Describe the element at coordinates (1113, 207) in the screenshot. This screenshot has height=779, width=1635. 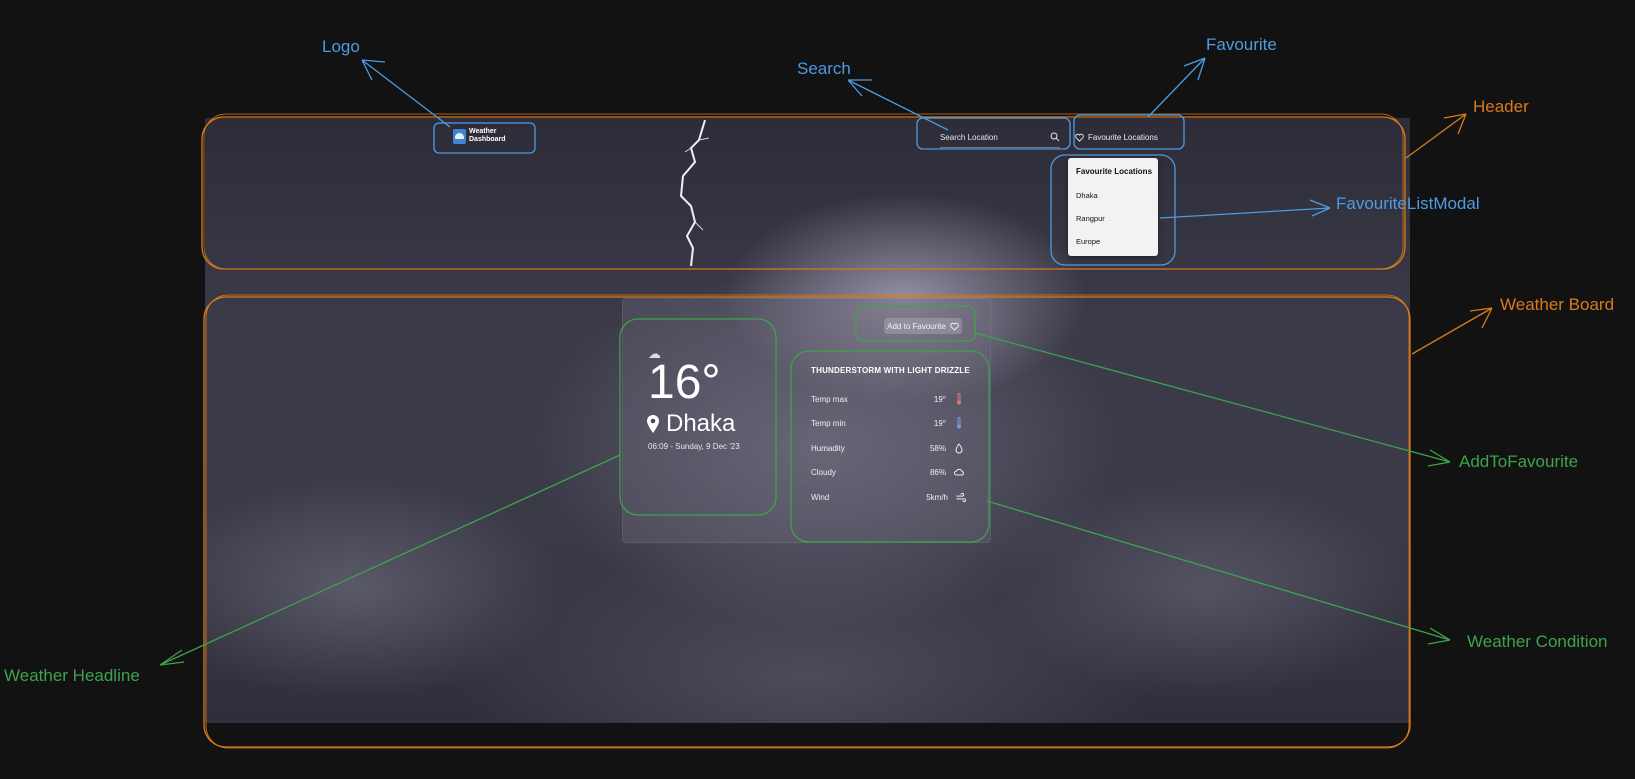
I see `favourite-list-modal: Favourite Locations Dhaka Rangpur Europe` at that location.